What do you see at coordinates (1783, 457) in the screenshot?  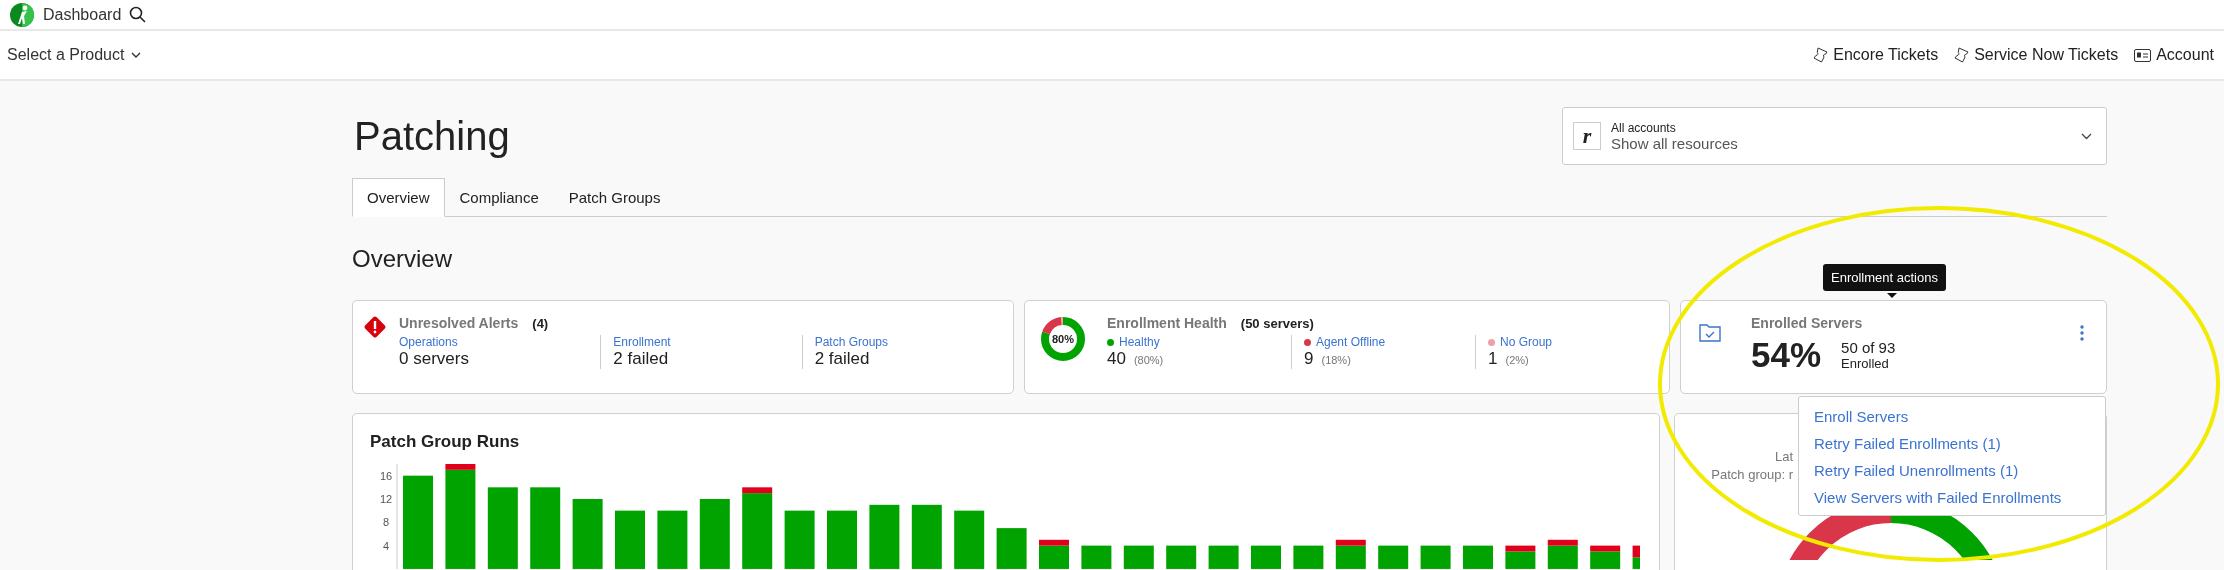 I see `latest-run-text: Lat` at bounding box center [1783, 457].